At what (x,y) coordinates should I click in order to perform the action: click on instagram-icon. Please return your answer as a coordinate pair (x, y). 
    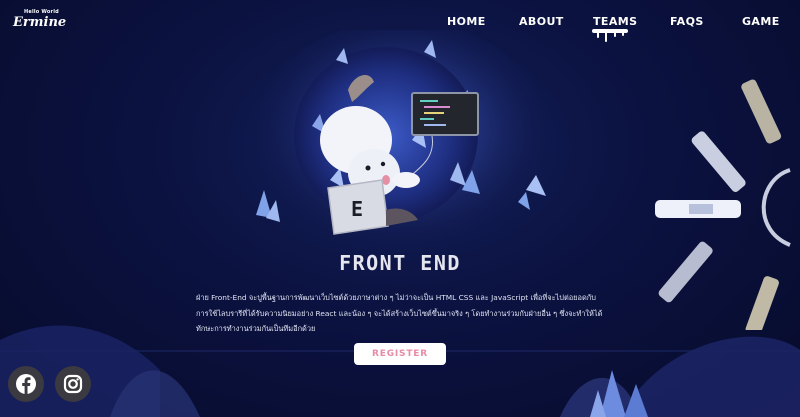
    Looking at the image, I should click on (73, 384).